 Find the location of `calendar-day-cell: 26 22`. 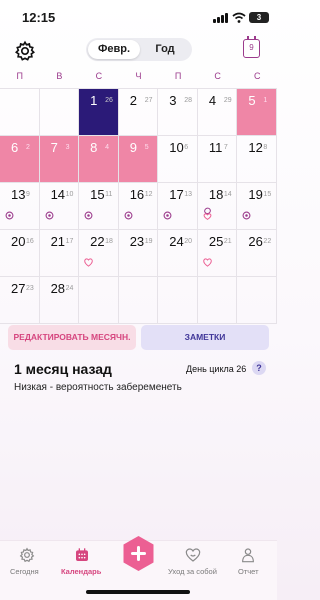

calendar-day-cell: 26 22 is located at coordinates (257, 253).